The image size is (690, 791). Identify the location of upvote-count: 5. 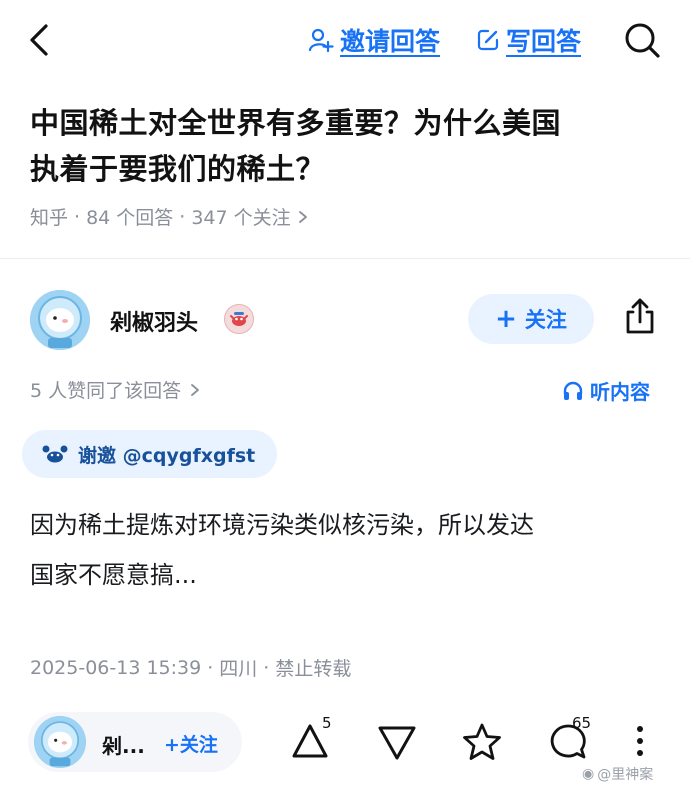
(327, 723).